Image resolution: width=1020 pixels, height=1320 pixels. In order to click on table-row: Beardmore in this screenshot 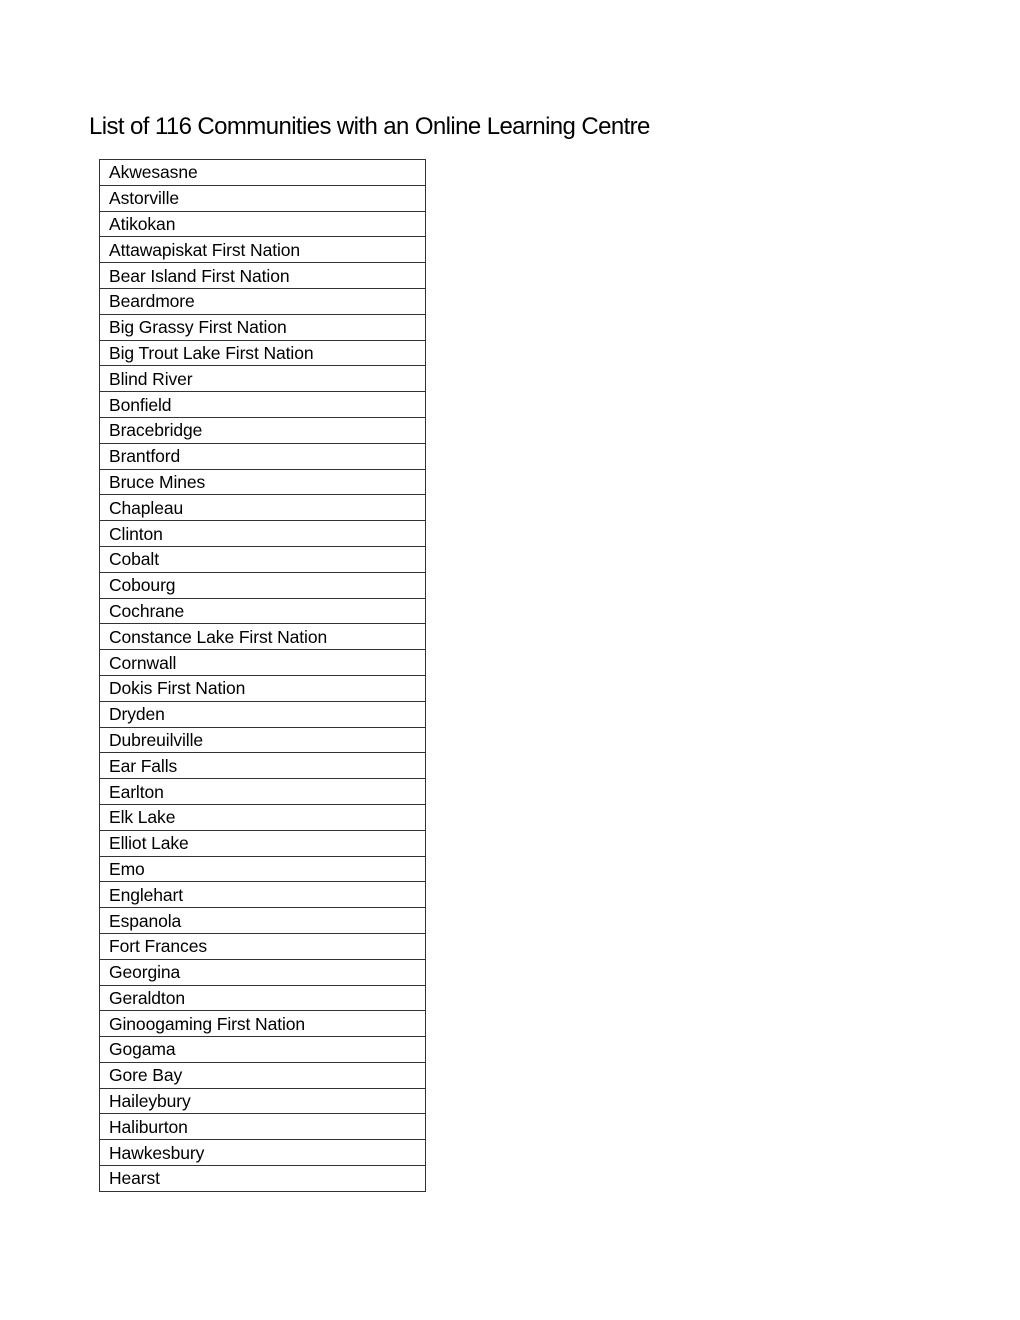, I will do `click(262, 301)`.